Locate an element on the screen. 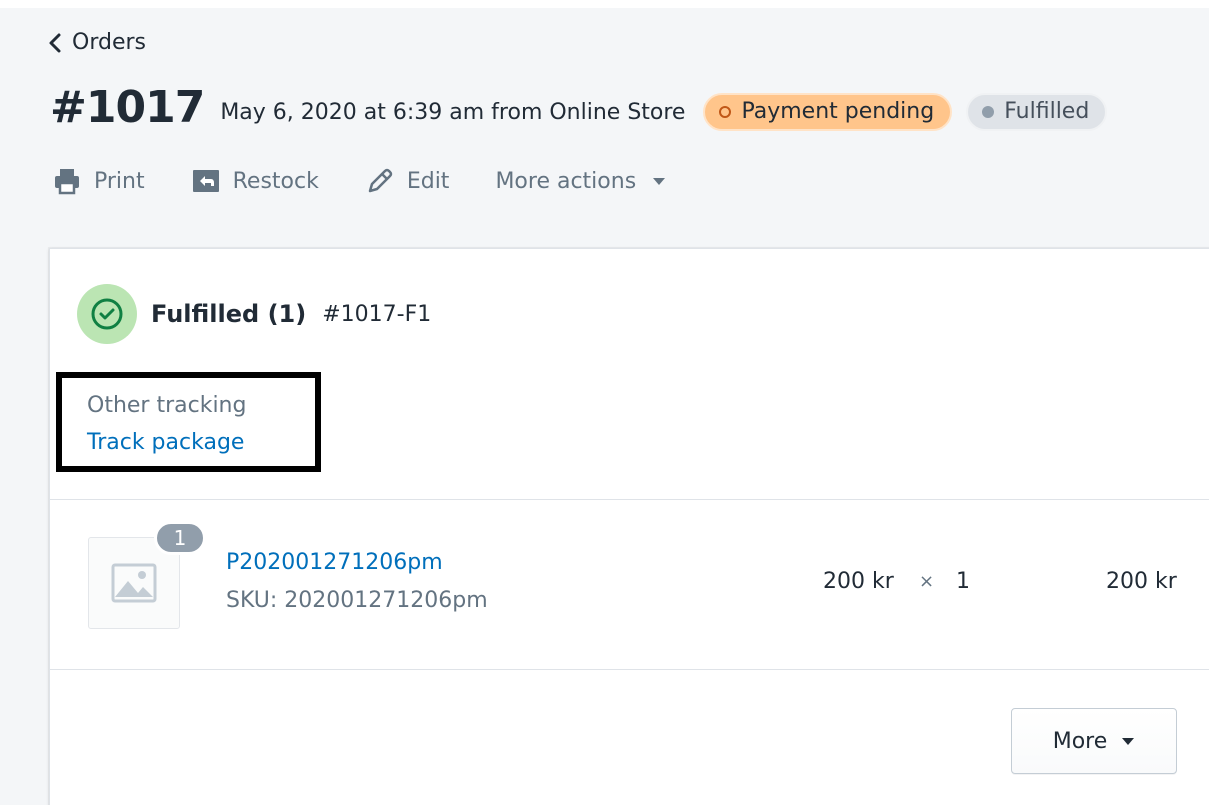 This screenshot has width=1209, height=805. fulfillment-status-badge: Fulfilled is located at coordinates (1037, 111).